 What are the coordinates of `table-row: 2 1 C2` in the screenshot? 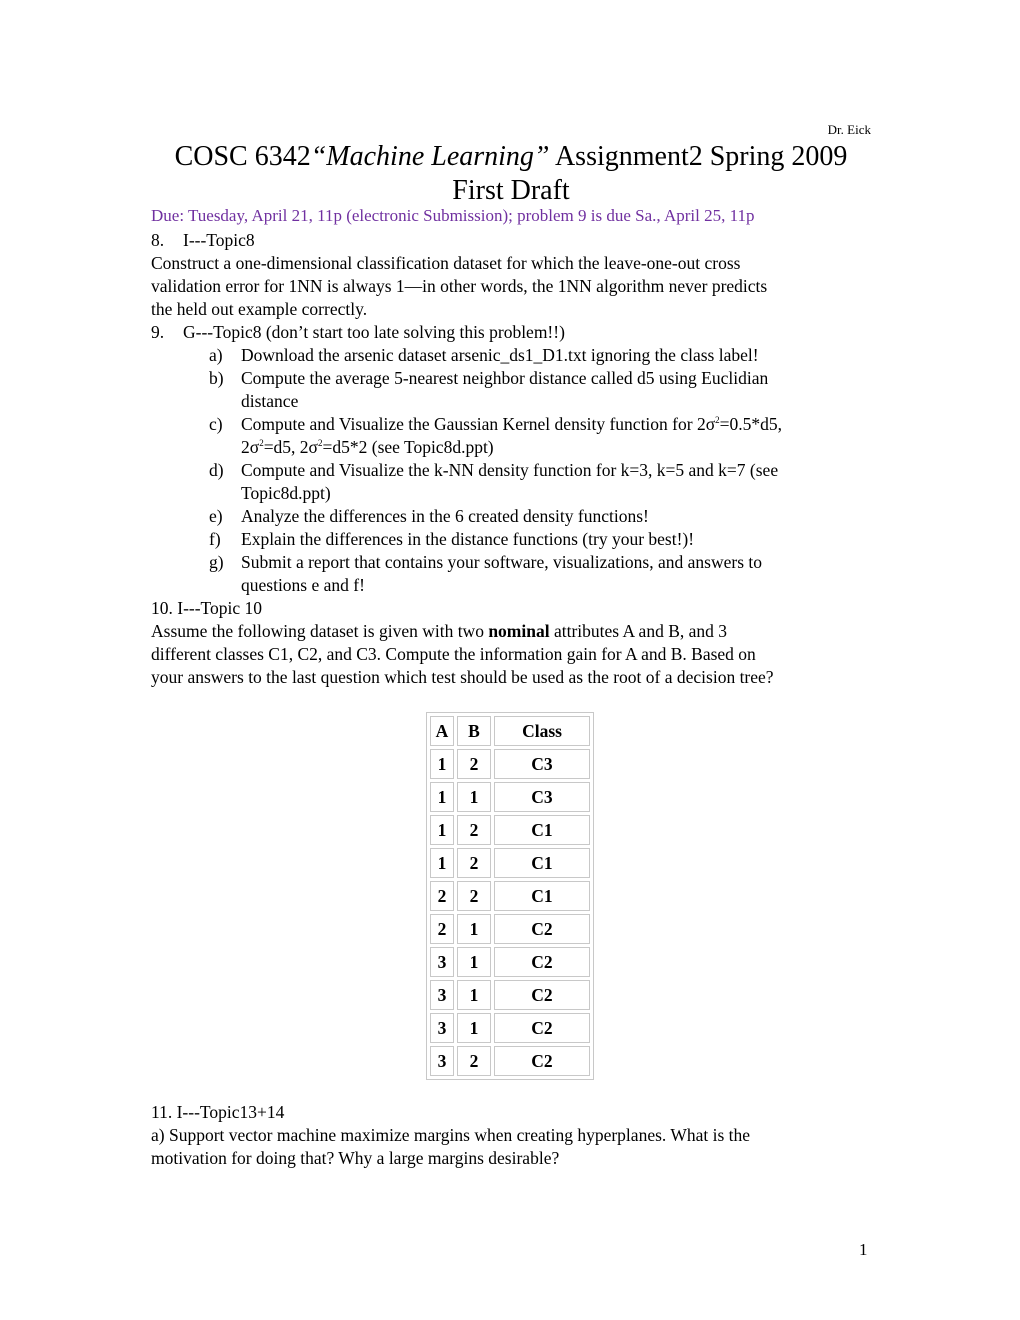 It's located at (510, 929).